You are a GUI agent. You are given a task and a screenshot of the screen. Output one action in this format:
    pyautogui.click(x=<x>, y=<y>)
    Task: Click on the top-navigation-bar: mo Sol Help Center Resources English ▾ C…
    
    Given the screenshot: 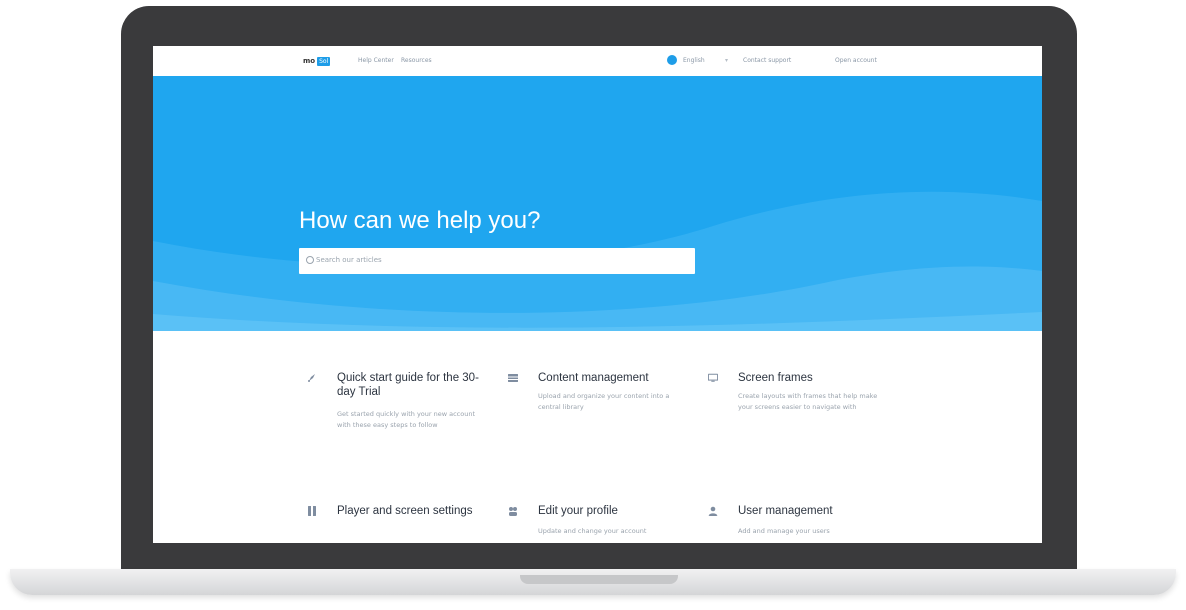 What is the action you would take?
    pyautogui.click(x=597, y=61)
    